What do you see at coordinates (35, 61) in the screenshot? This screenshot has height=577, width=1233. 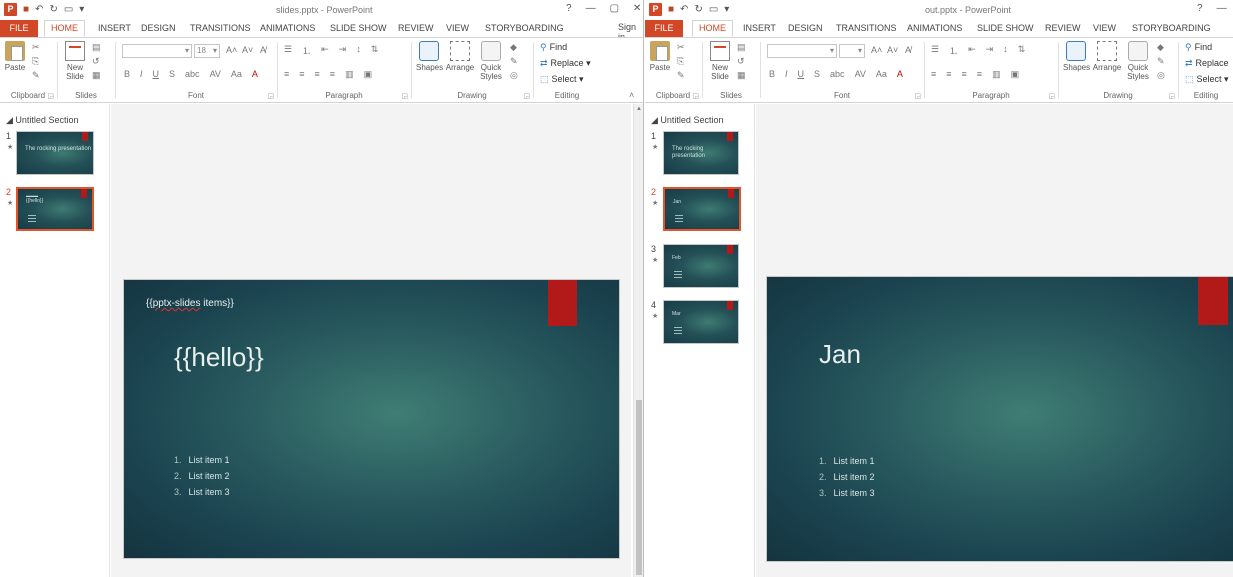 I see `copy-icon: ⎘` at bounding box center [35, 61].